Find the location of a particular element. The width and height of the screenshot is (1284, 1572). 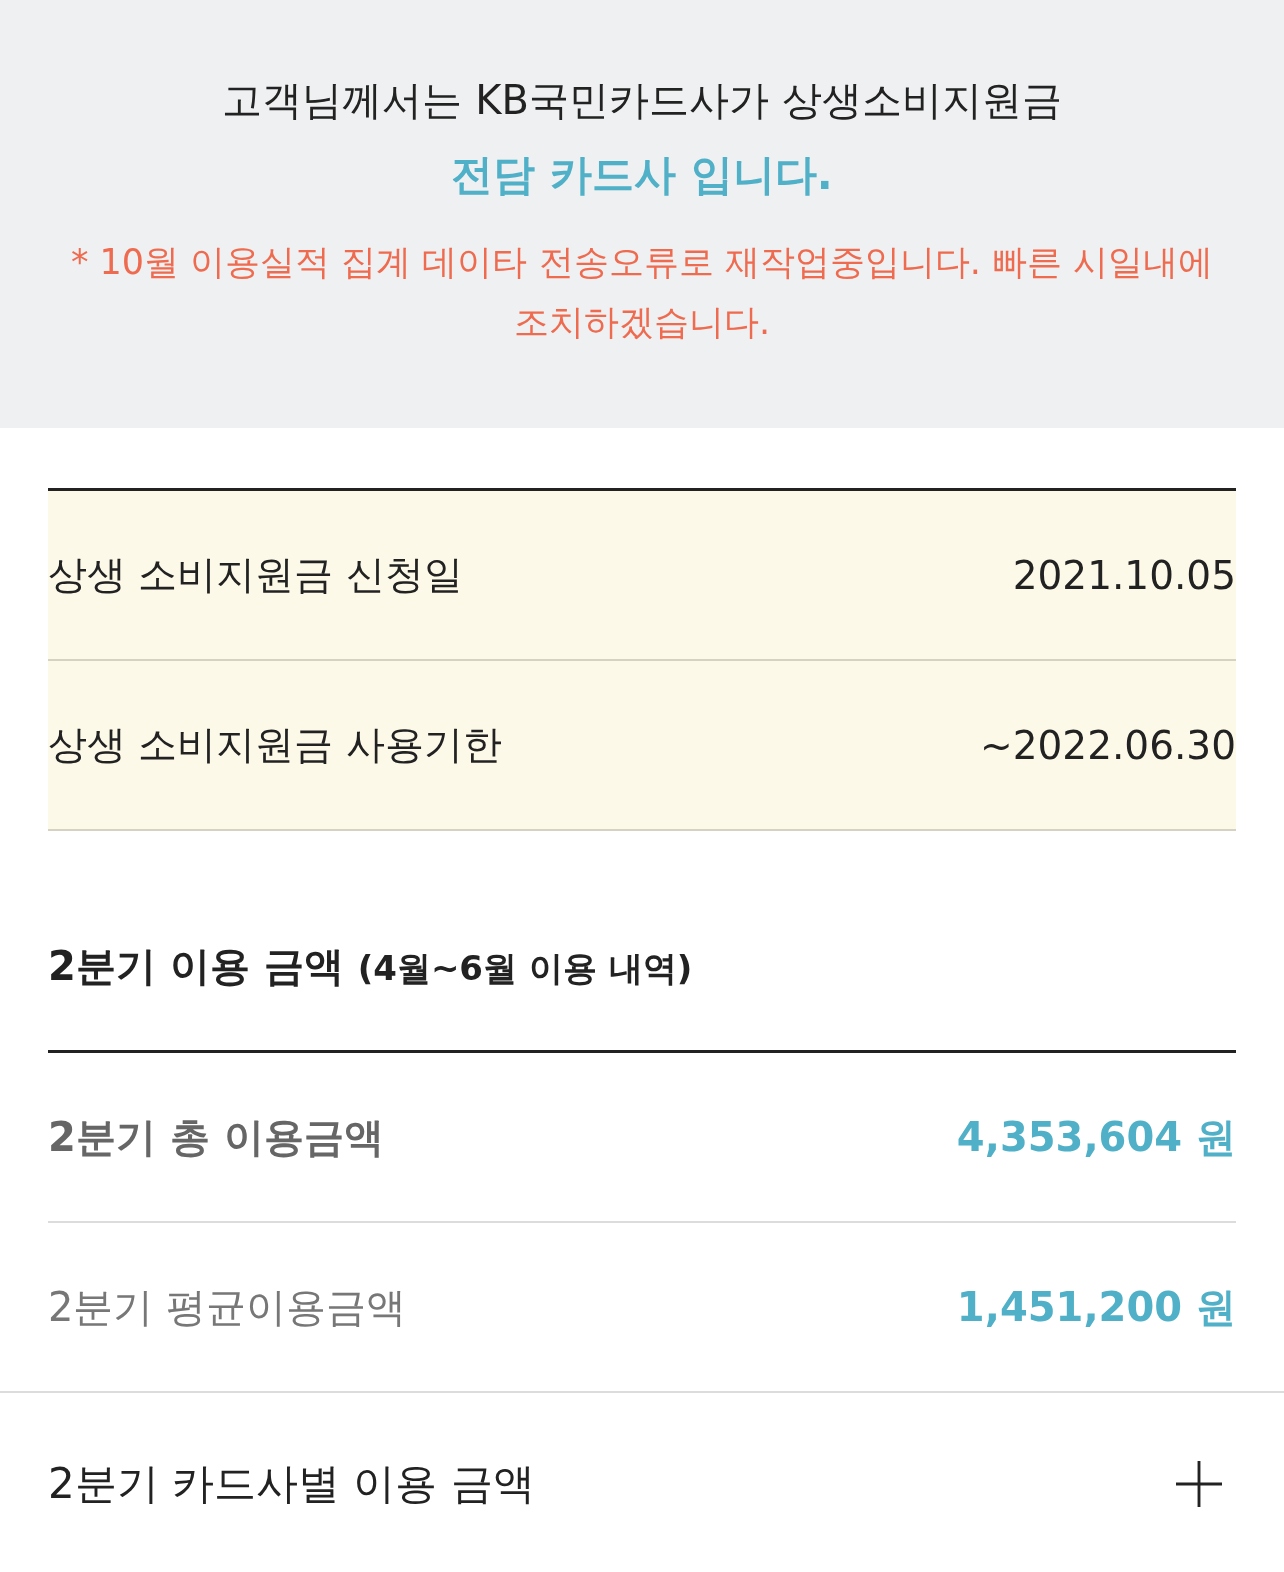

notice-message: 고객님께서는 KB국민카드사가 상생소비지원금 is located at coordinates (642, 100).